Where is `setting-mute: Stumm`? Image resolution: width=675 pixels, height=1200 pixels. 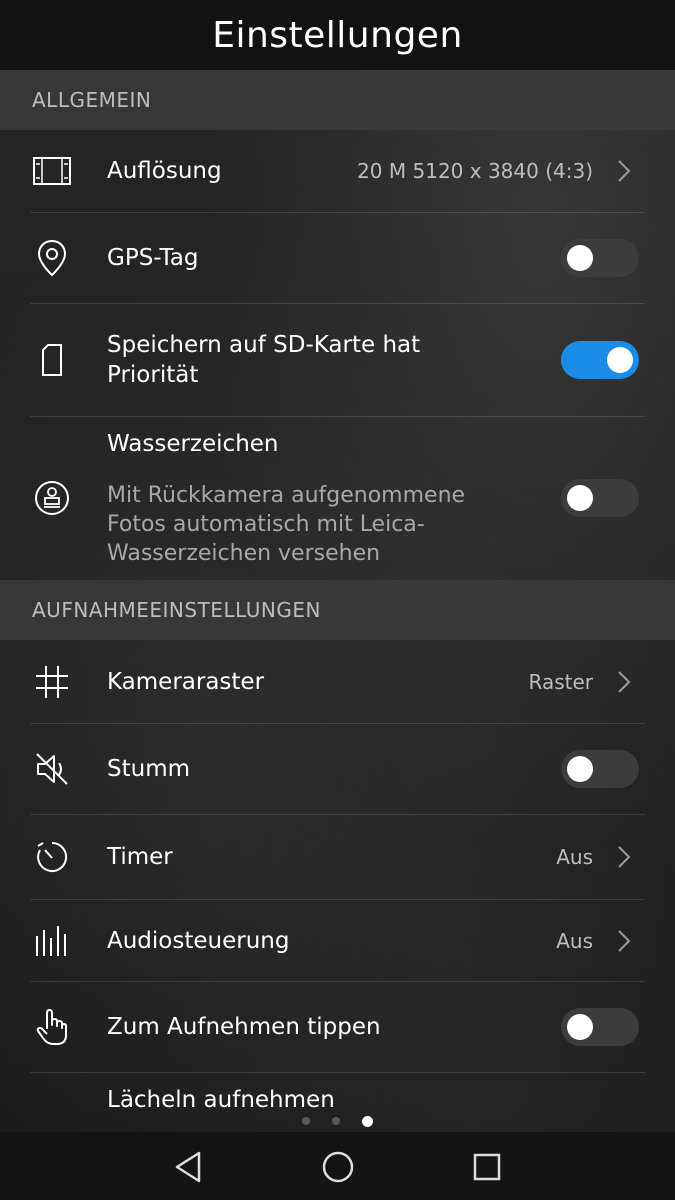 setting-mute: Stumm is located at coordinates (337, 769).